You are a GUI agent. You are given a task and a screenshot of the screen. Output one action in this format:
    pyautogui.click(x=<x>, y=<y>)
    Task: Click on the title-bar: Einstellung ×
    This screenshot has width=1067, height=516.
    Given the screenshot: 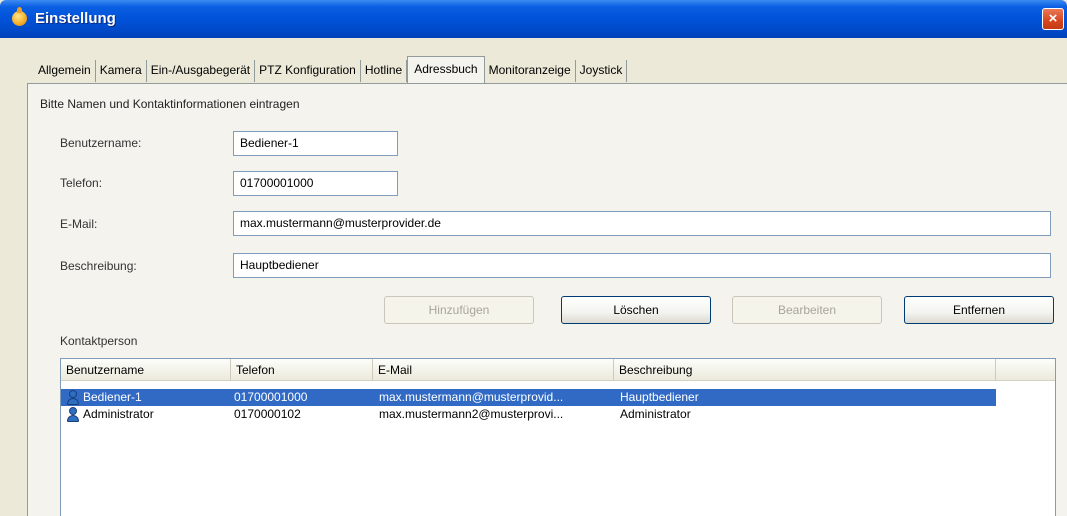 What is the action you would take?
    pyautogui.click(x=533, y=19)
    